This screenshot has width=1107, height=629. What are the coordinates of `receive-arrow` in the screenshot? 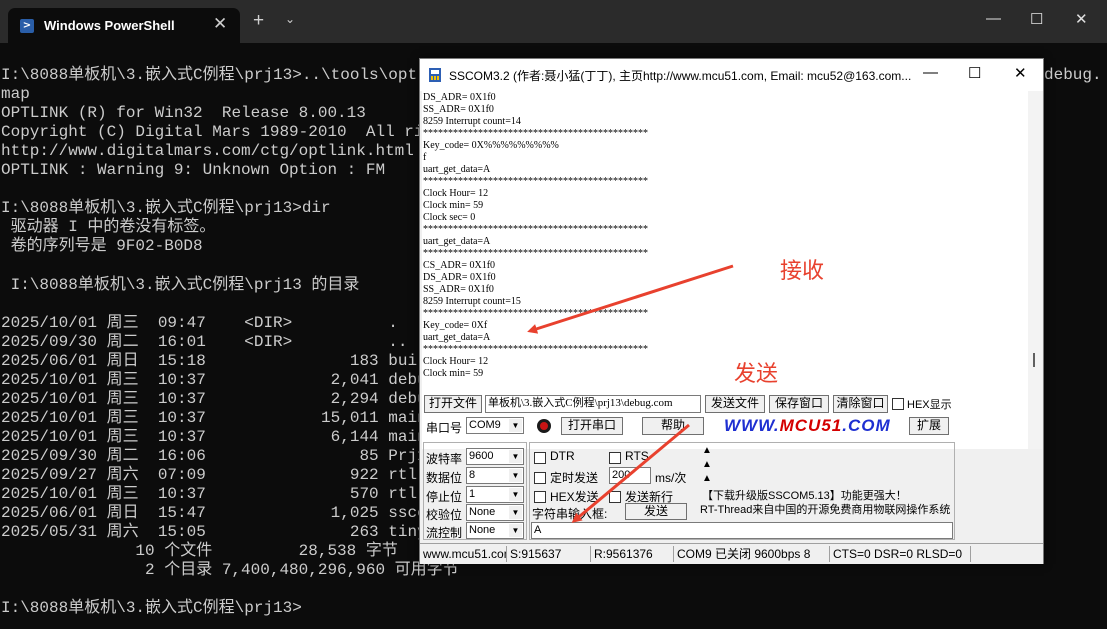 It's located at (630, 299).